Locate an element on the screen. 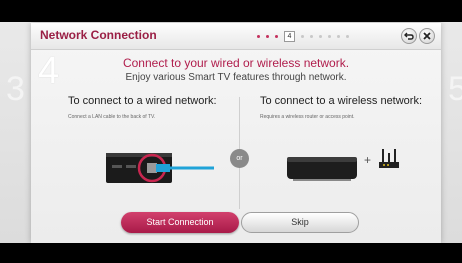 The width and height of the screenshot is (462, 263). back-icon is located at coordinates (409, 36).